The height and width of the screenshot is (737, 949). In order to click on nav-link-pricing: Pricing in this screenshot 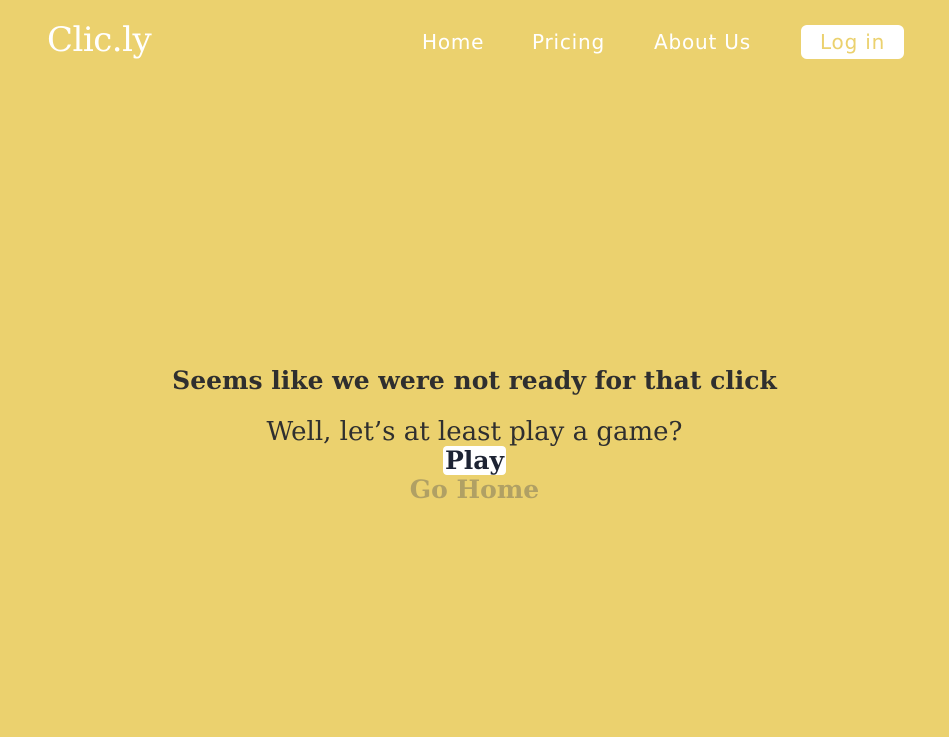, I will do `click(568, 42)`.